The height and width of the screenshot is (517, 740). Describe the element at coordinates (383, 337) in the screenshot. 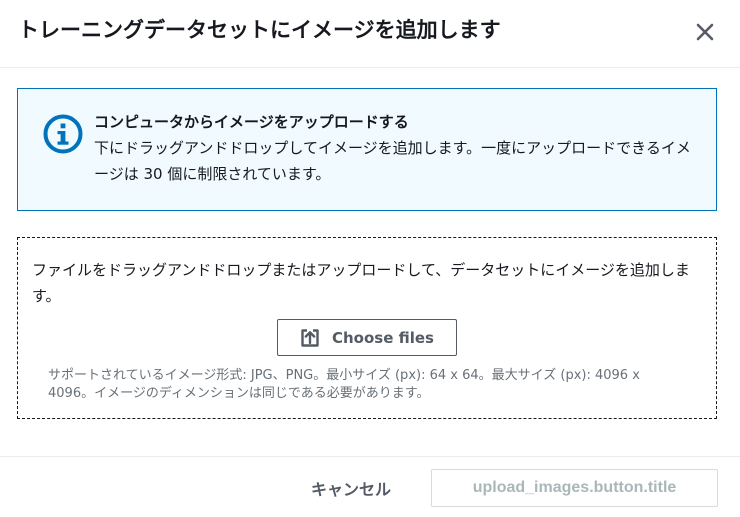

I see `choose-files-label: Choose files` at that location.